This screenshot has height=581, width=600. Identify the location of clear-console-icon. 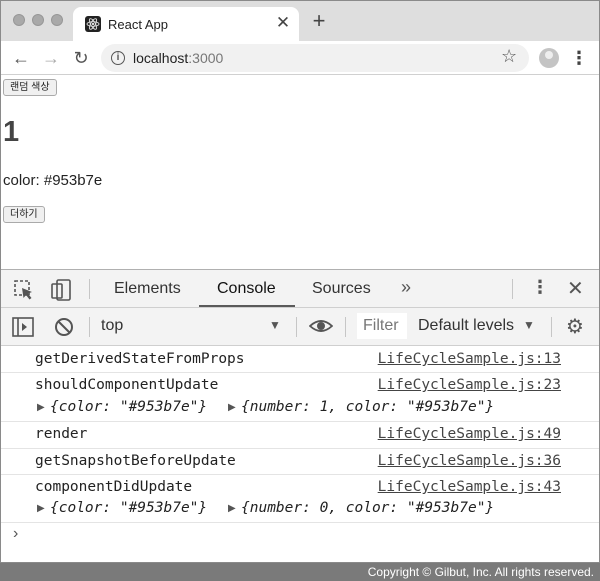
(64, 327).